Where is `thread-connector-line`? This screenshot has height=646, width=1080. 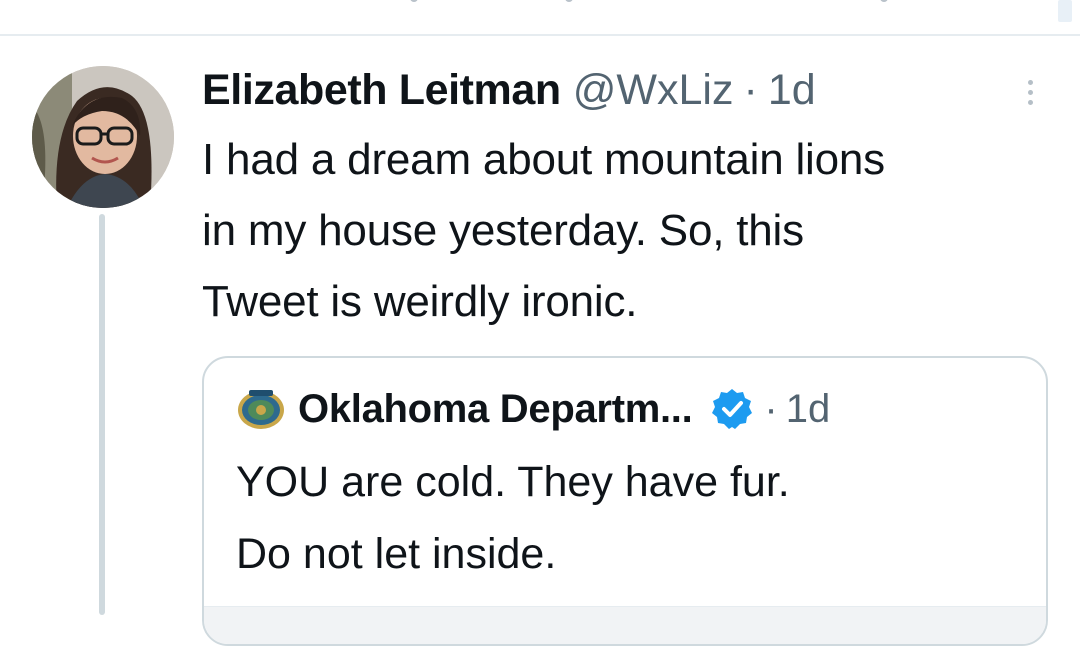
thread-connector-line is located at coordinates (102, 414).